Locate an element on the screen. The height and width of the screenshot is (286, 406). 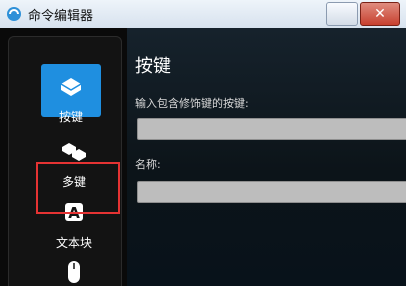
page-title: 按键 is located at coordinates (153, 66).